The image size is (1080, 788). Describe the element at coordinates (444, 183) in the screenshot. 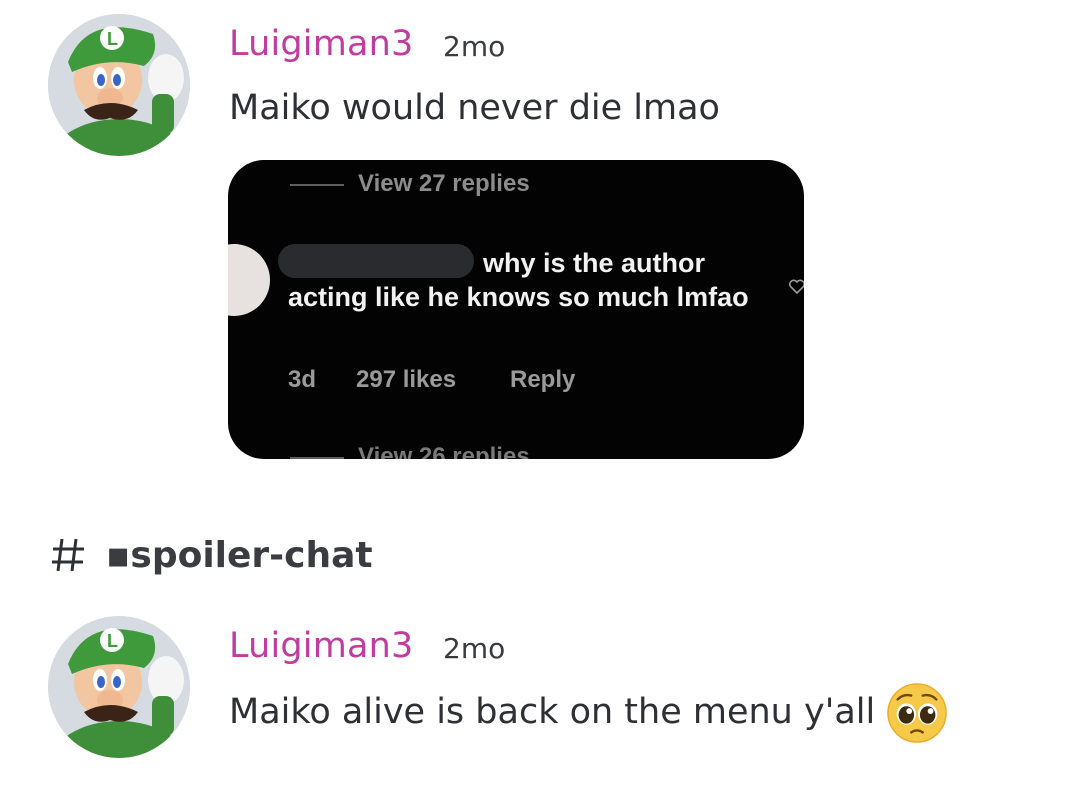

I see `view-replies-top: View 27 replies` at that location.